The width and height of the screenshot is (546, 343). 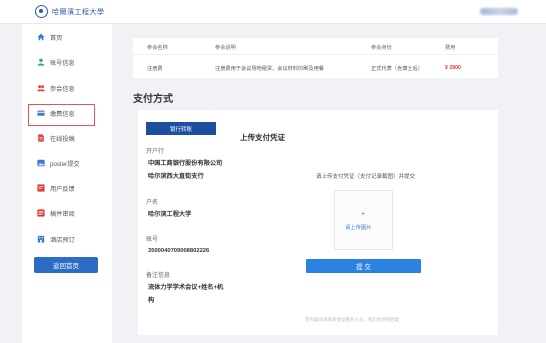 I want to click on sidebar-item-review: 稿件审阅, so click(x=70, y=213).